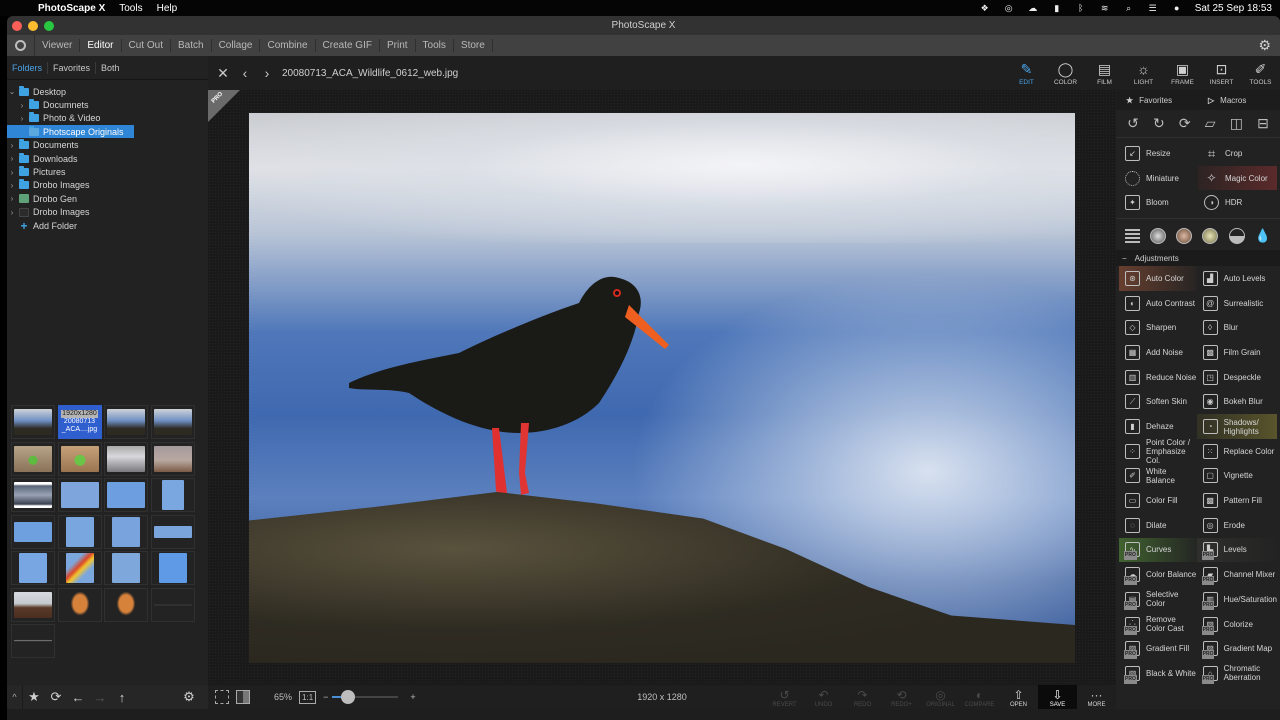 The image size is (1280, 720). Describe the element at coordinates (1105, 8) in the screenshot. I see `wifi-icon: ≋` at that location.